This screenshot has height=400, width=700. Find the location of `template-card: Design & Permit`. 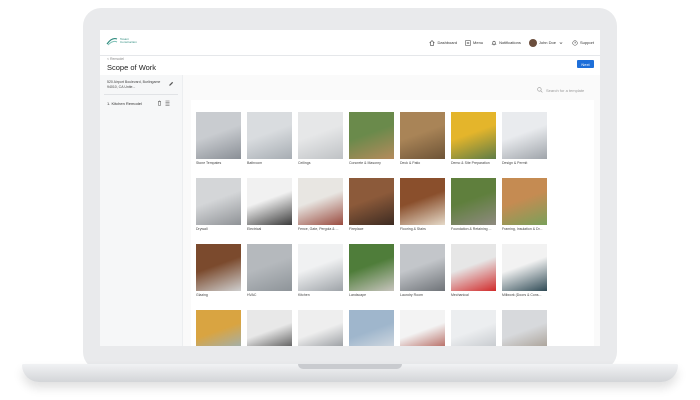

template-card: Design & Permit is located at coordinates (524, 141).